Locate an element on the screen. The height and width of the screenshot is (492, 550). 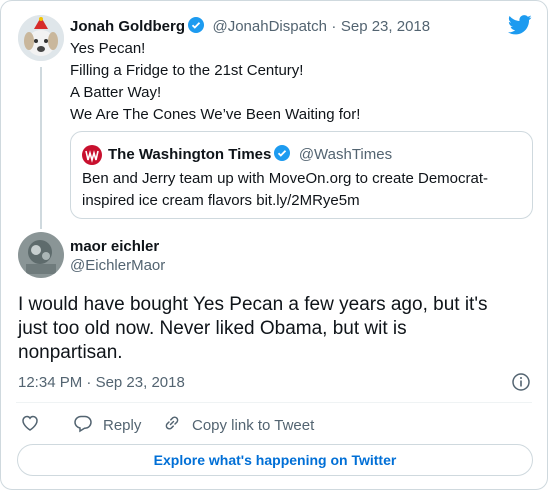
link-icon is located at coordinates (172, 425).